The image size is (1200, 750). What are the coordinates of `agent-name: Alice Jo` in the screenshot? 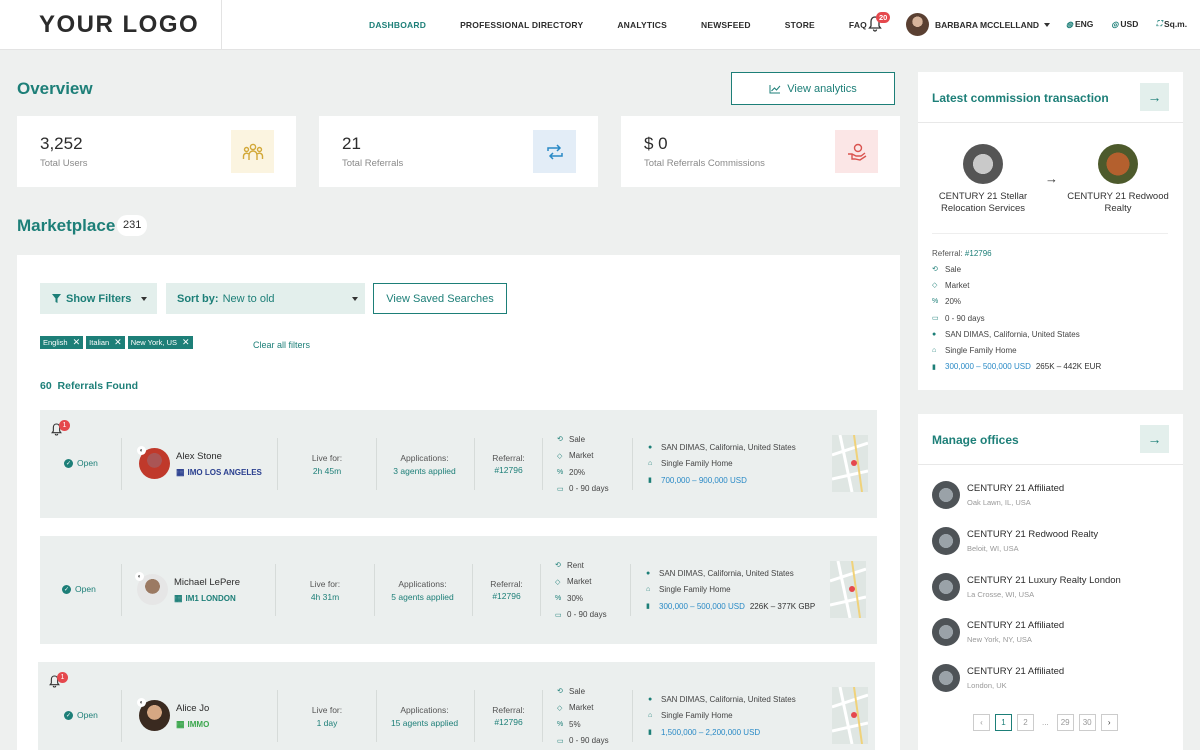 It's located at (192, 708).